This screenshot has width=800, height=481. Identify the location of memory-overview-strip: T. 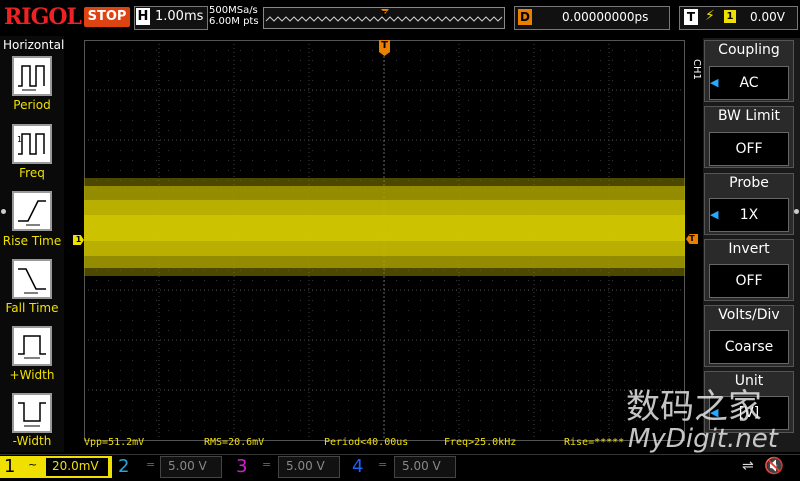
(384, 18).